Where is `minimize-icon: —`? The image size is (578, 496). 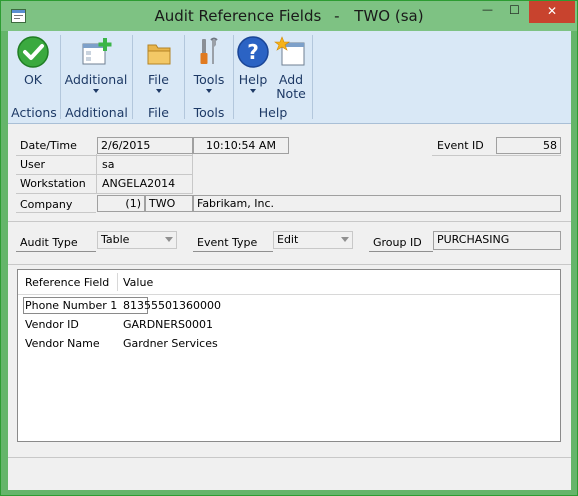 minimize-icon: — is located at coordinates (487, 9).